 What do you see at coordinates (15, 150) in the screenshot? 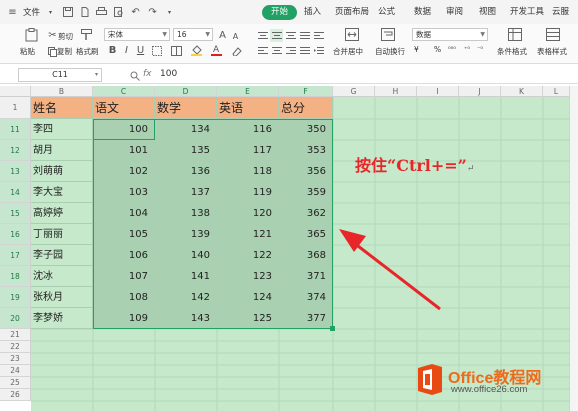
I see `row-header-12: 12` at bounding box center [15, 150].